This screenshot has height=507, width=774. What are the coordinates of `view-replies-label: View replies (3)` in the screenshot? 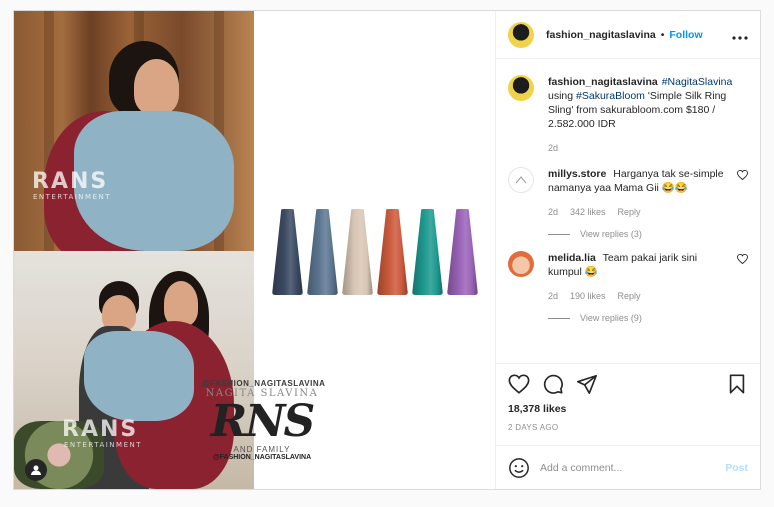 It's located at (611, 234).